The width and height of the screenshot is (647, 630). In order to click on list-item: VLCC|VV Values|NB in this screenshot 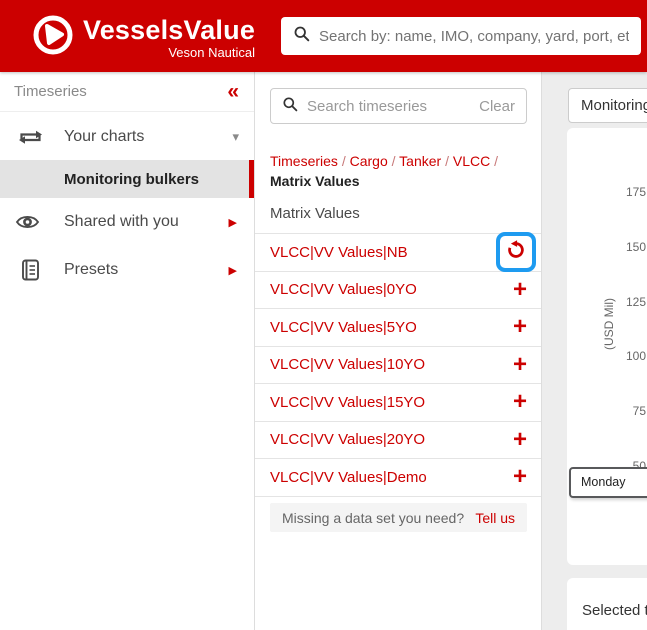, I will do `click(398, 252)`.